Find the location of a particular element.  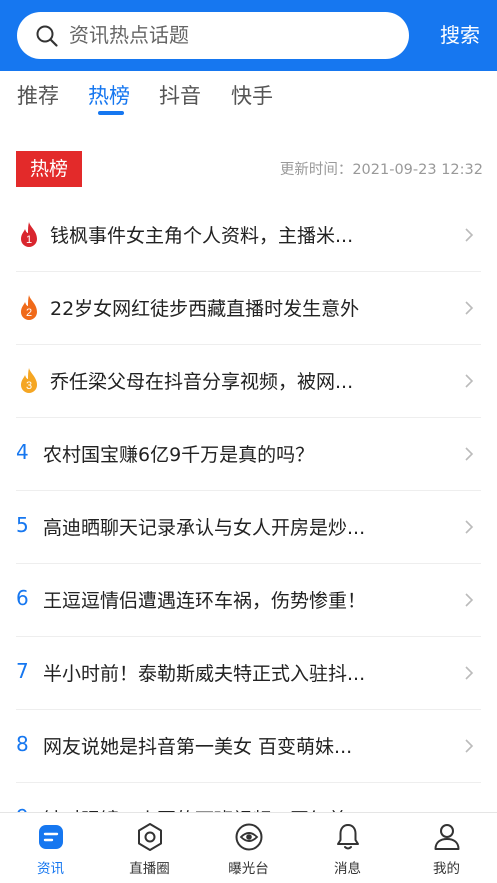

svg-text: 2 is located at coordinates (29, 313).